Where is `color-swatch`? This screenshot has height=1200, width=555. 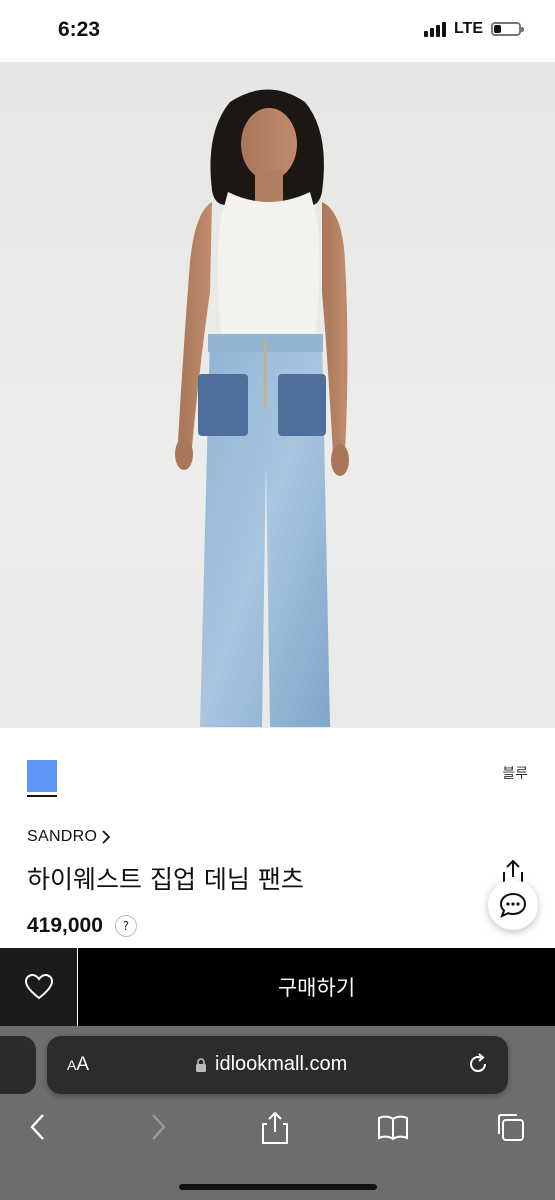 color-swatch is located at coordinates (42, 776).